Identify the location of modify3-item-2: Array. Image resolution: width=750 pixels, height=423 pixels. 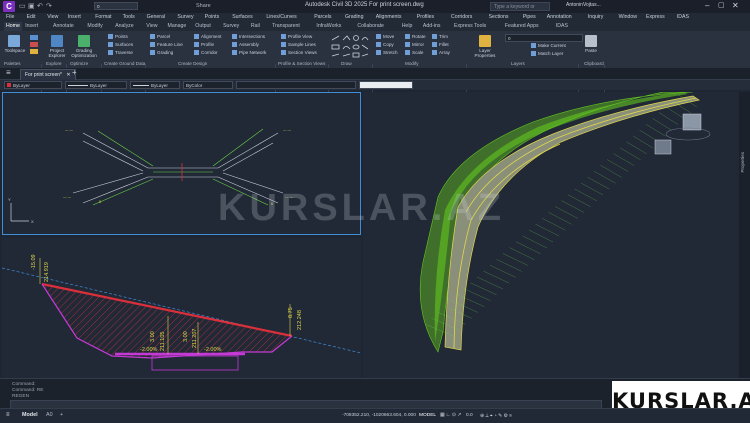
(441, 54).